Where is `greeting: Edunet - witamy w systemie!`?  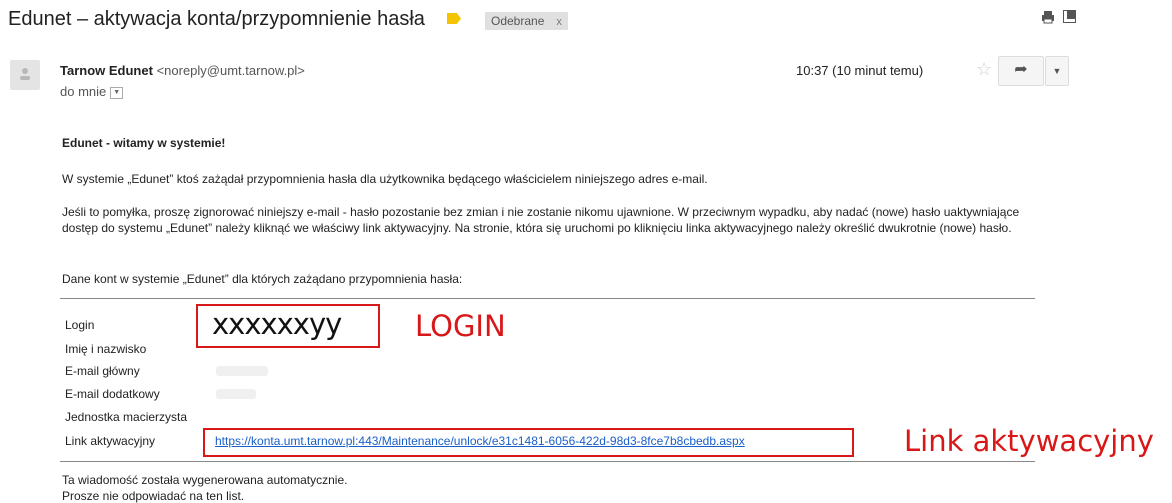
greeting: Edunet - witamy w systemie! is located at coordinates (144, 143).